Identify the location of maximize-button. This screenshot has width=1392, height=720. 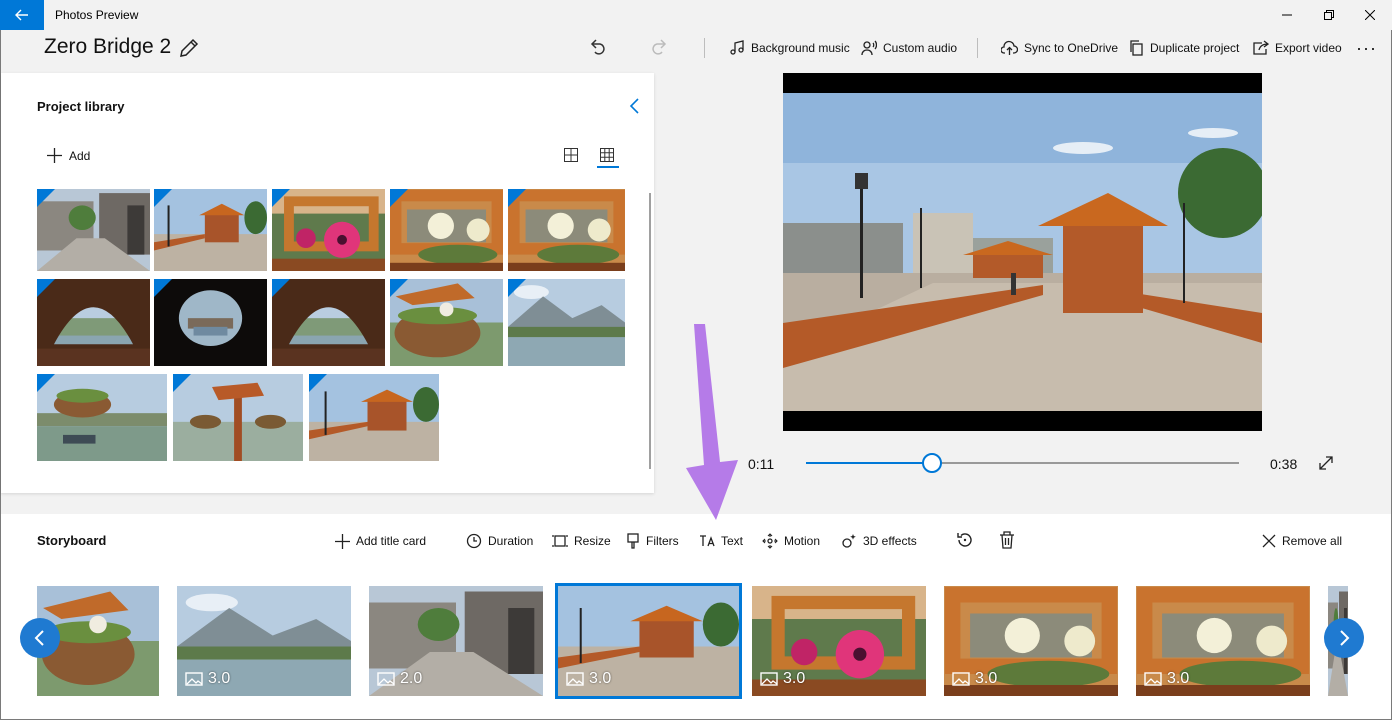
(1329, 15).